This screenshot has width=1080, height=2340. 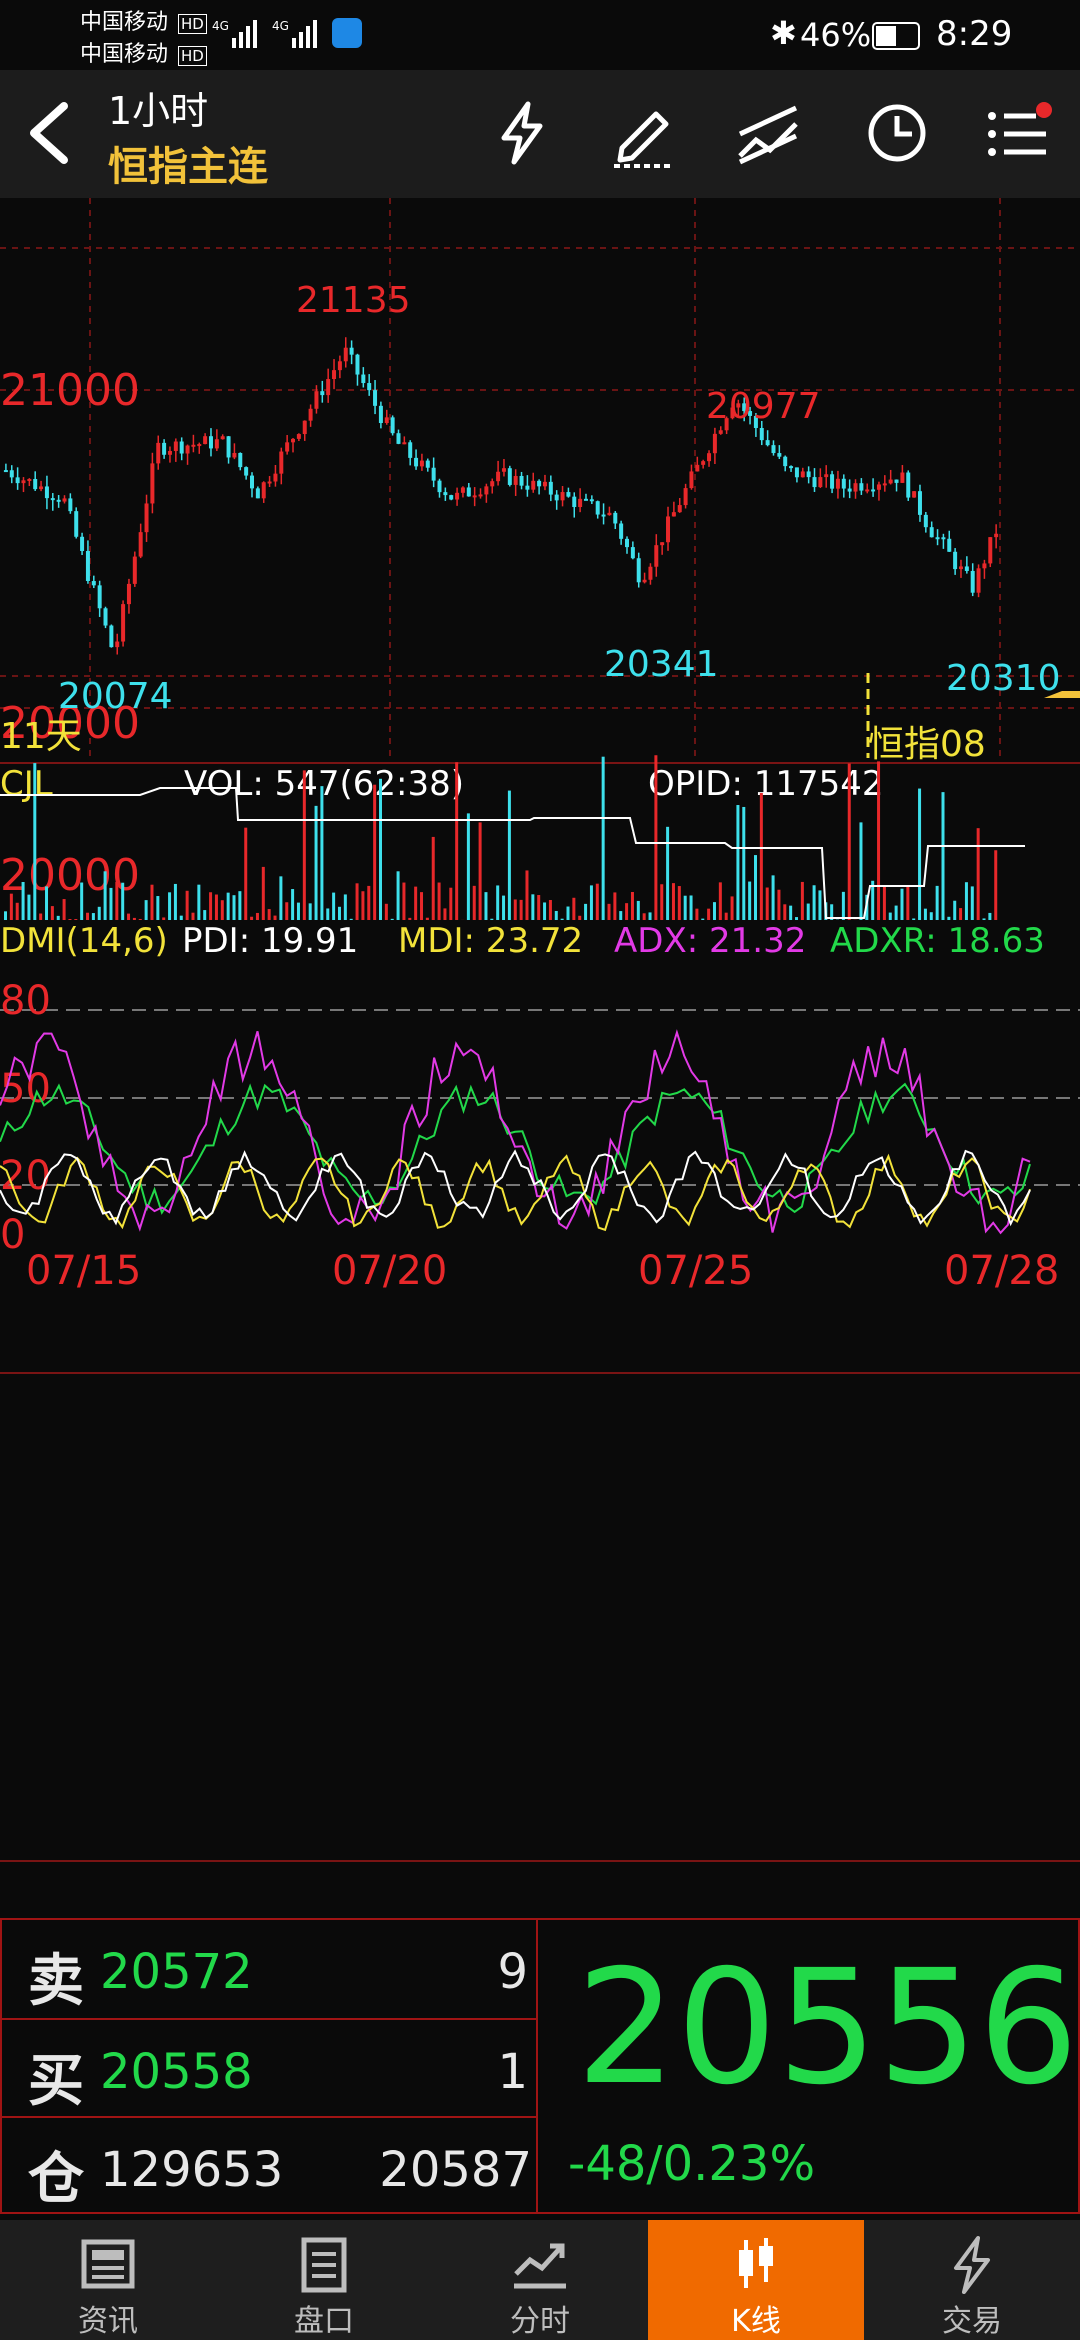 What do you see at coordinates (1020, 133) in the screenshot?
I see `menu-button` at bounding box center [1020, 133].